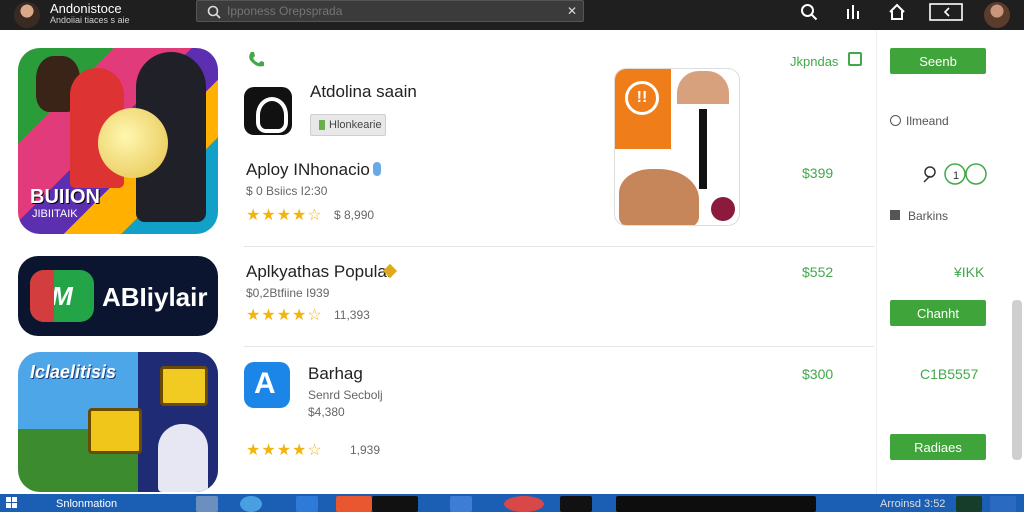  I want to click on orb-art, so click(133, 143).